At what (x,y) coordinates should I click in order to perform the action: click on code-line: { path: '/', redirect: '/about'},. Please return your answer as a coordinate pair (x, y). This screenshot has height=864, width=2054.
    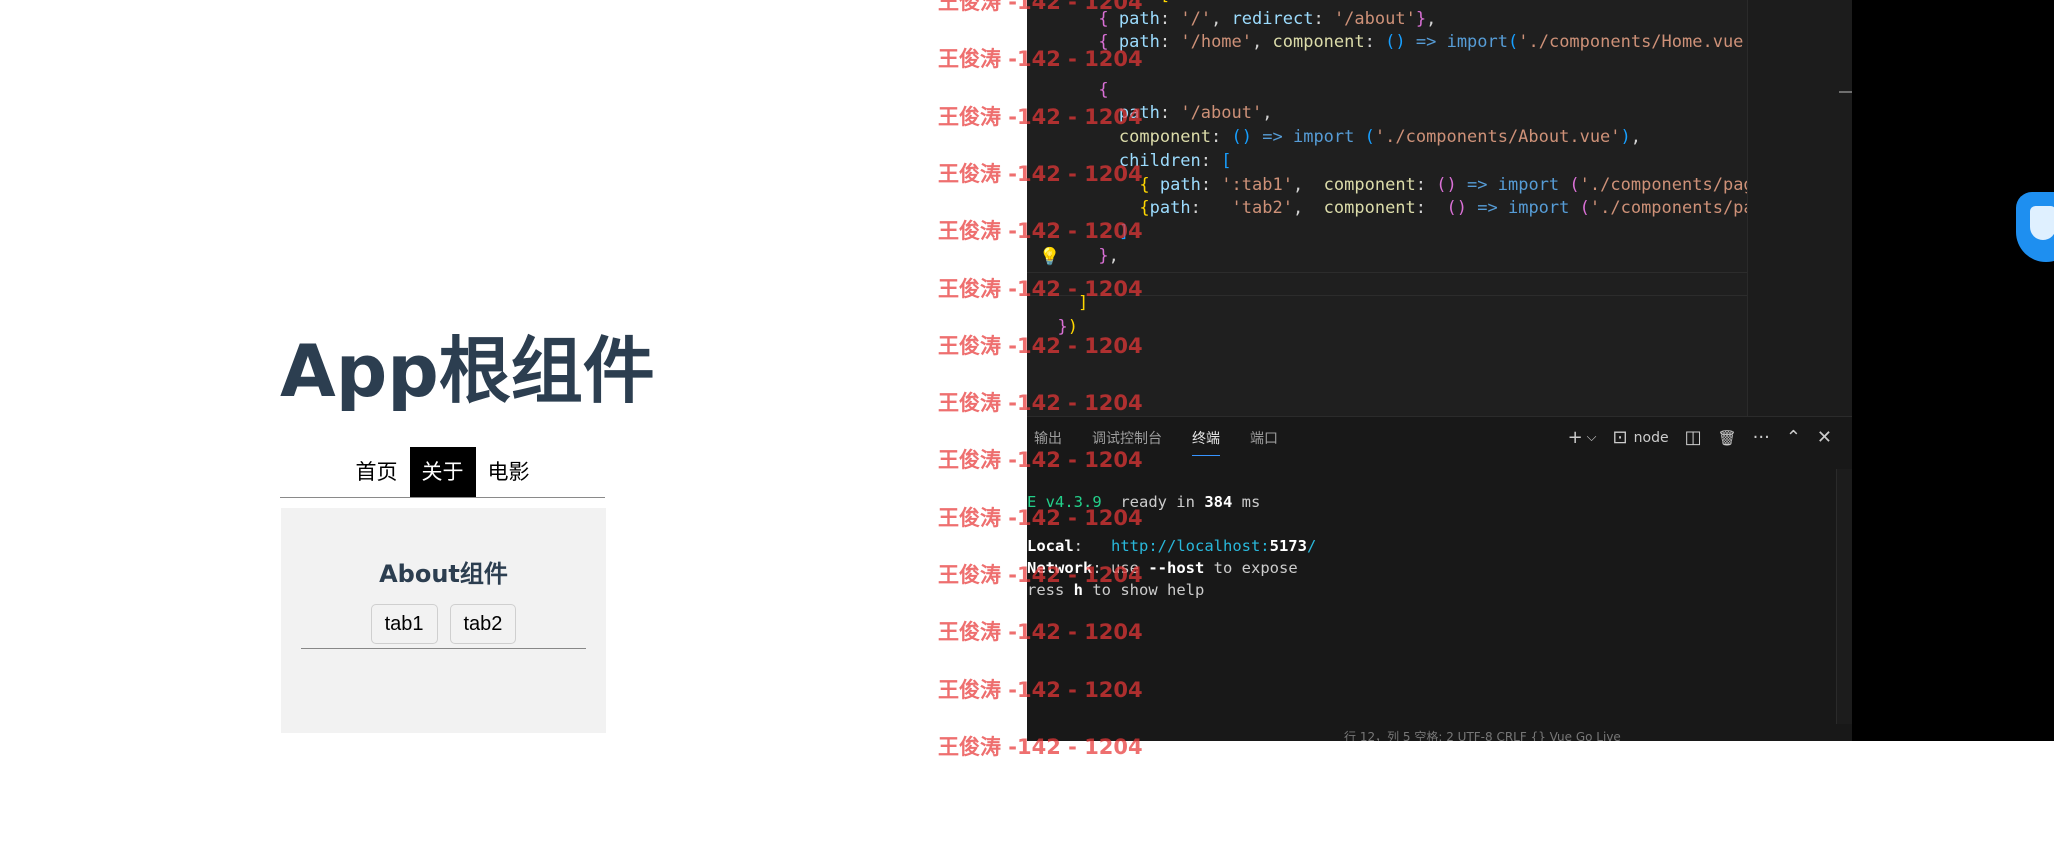
    Looking at the image, I should click on (1431, 20).